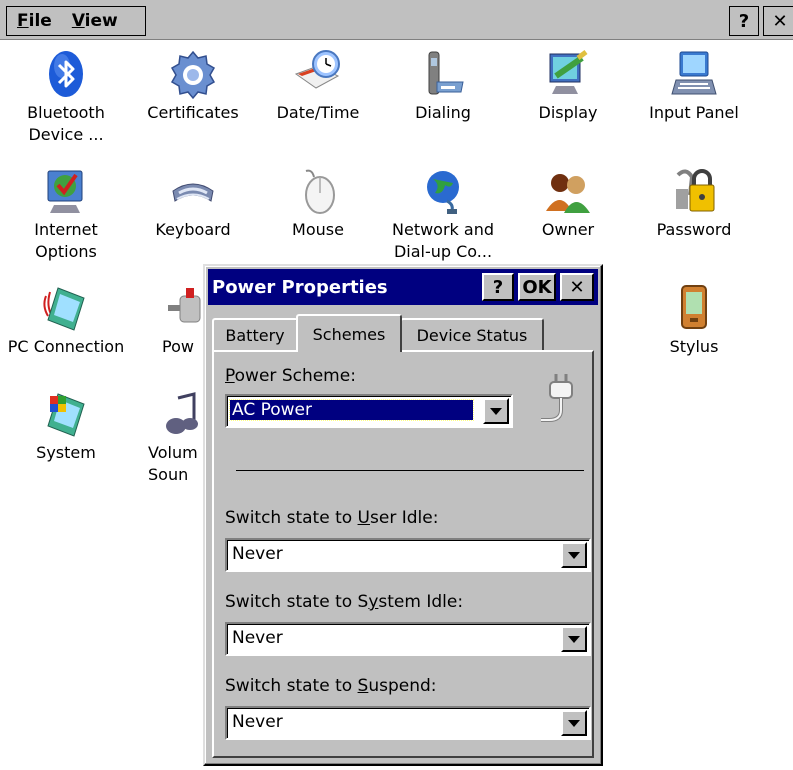 The height and width of the screenshot is (770, 793). Describe the element at coordinates (694, 307) in the screenshot. I see `stylus-icon` at that location.